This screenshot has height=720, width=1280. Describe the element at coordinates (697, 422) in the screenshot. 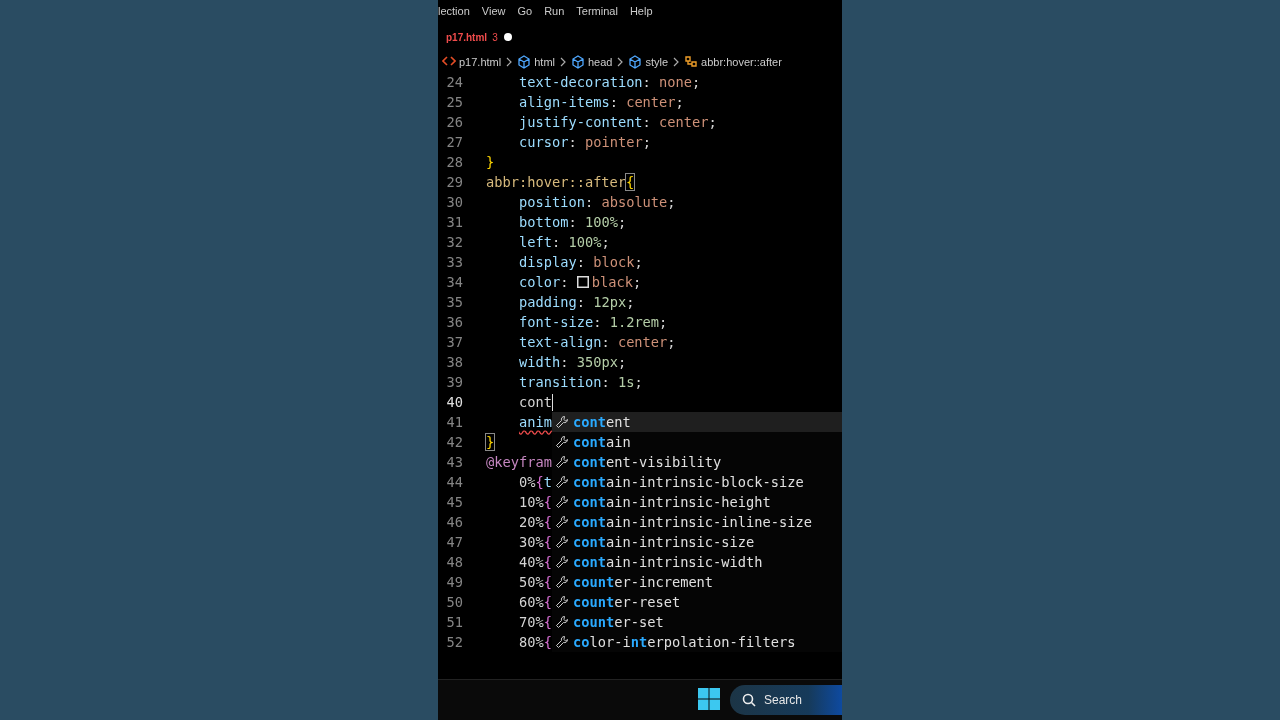

I see `suggestion-item: content` at that location.